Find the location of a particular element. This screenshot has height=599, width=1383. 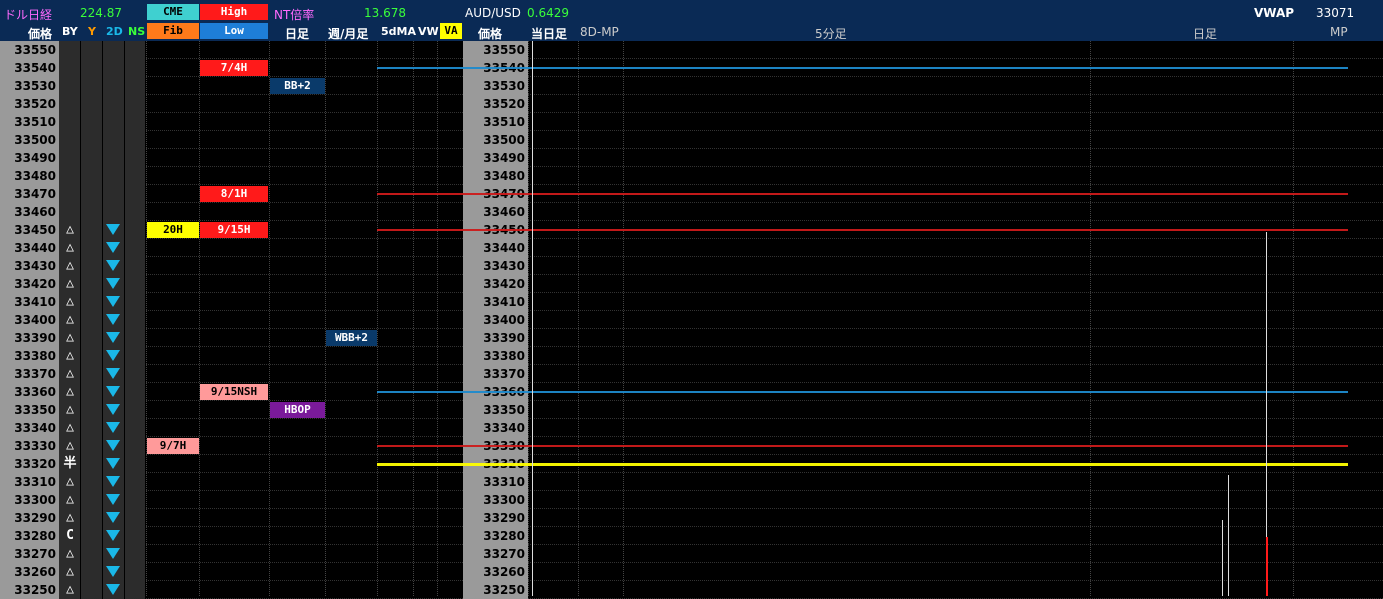

by-column-header: BY is located at coordinates (70, 31).